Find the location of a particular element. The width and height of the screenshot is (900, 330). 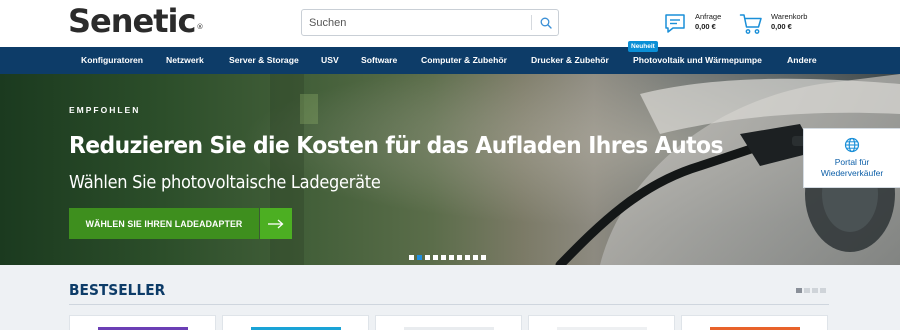

search-input is located at coordinates (416, 22).